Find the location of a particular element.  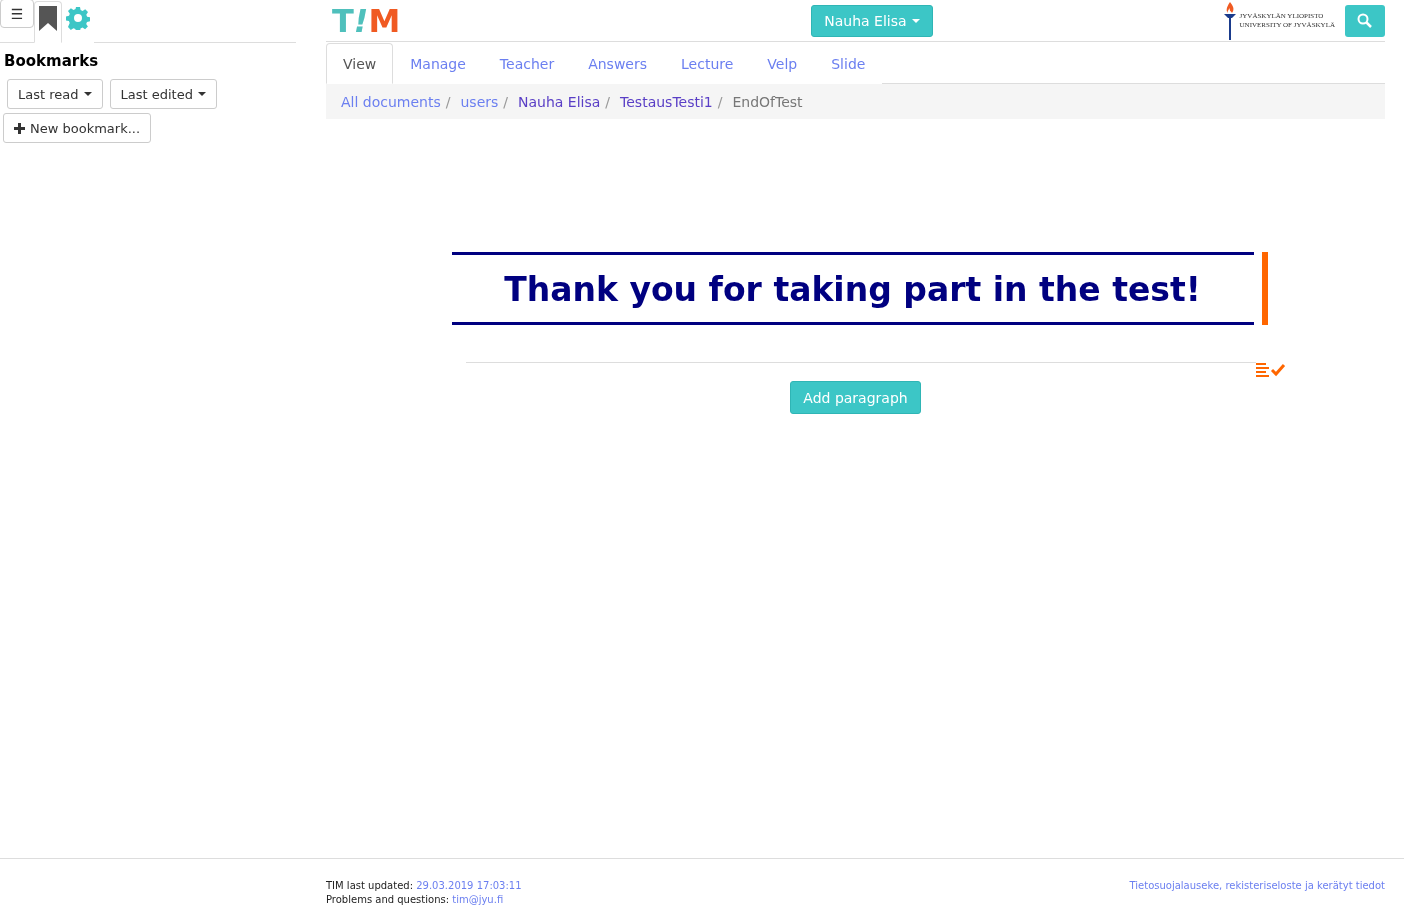

torch-icon is located at coordinates (1229, 20).